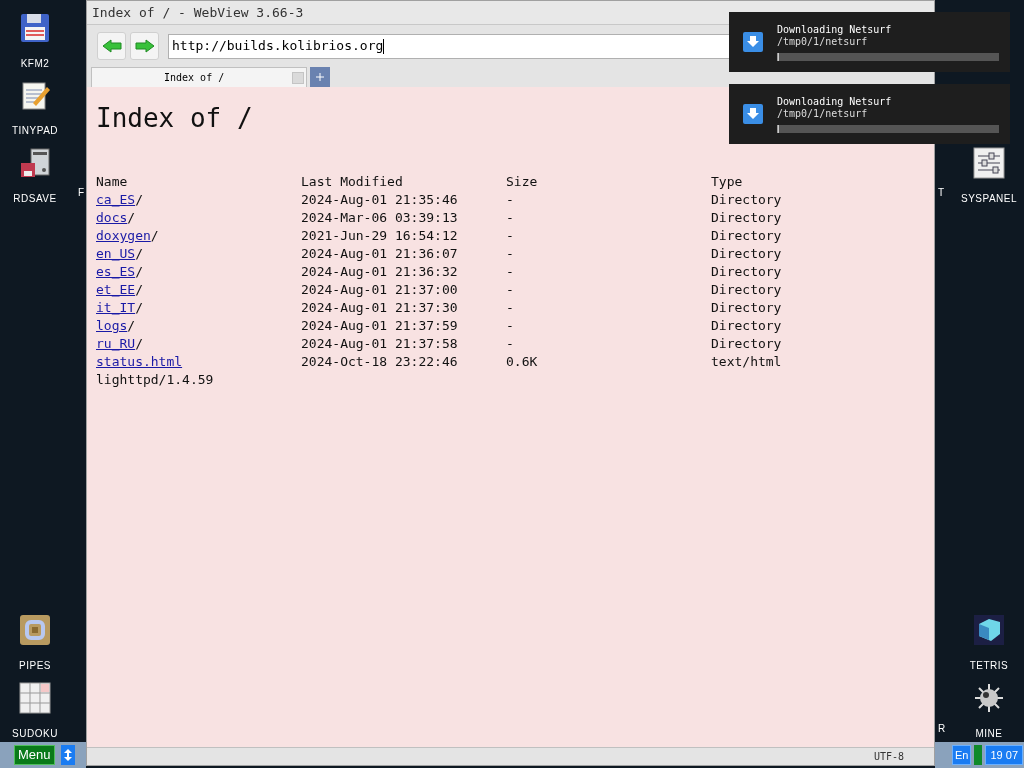 The width and height of the screenshot is (1024, 768). What do you see at coordinates (34, 755) in the screenshot?
I see `menu-button: Menu` at bounding box center [34, 755].